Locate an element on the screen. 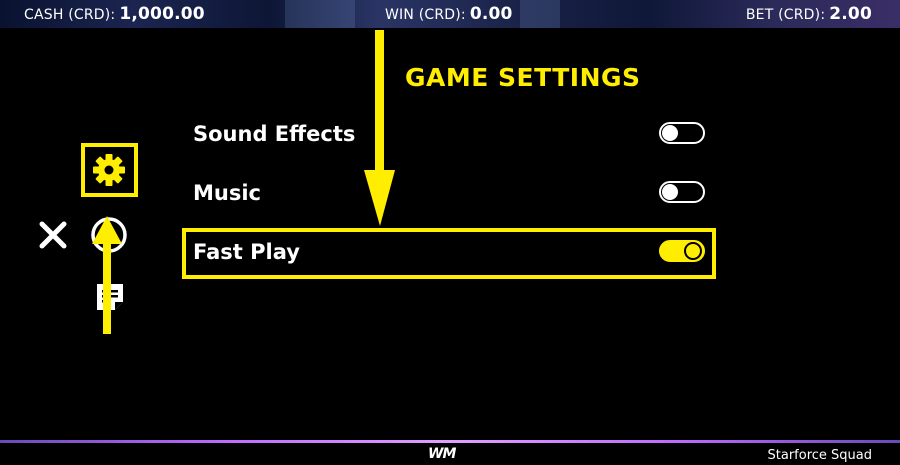 The image size is (900, 465). gear-icon is located at coordinates (109, 170).